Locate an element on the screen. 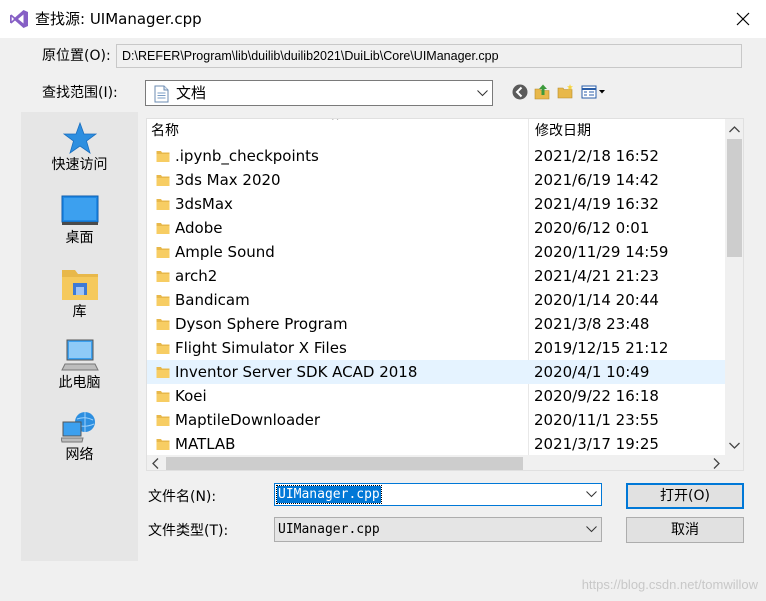 This screenshot has height=601, width=766. scroll-left-icon is located at coordinates (155, 462).